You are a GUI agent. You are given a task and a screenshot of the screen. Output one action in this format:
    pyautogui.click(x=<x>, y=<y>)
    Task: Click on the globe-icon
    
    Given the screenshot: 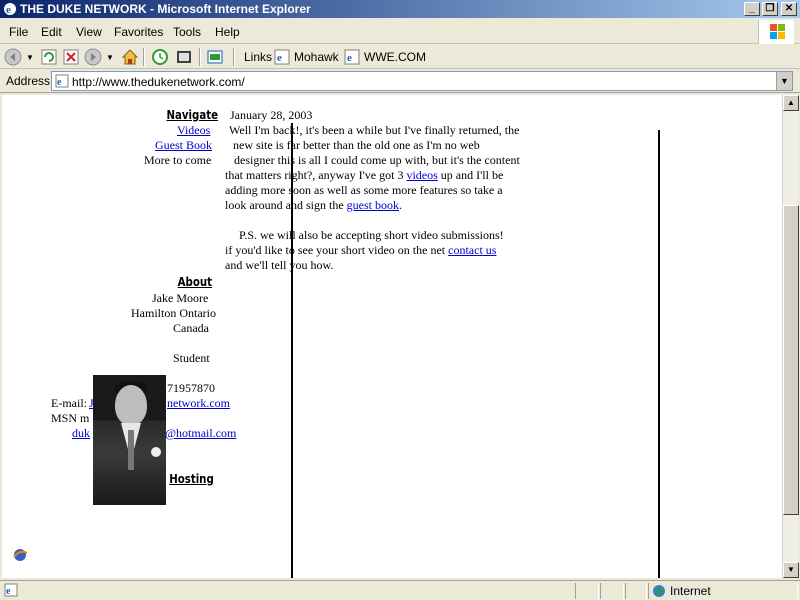 What is the action you would take?
    pyautogui.click(x=659, y=591)
    